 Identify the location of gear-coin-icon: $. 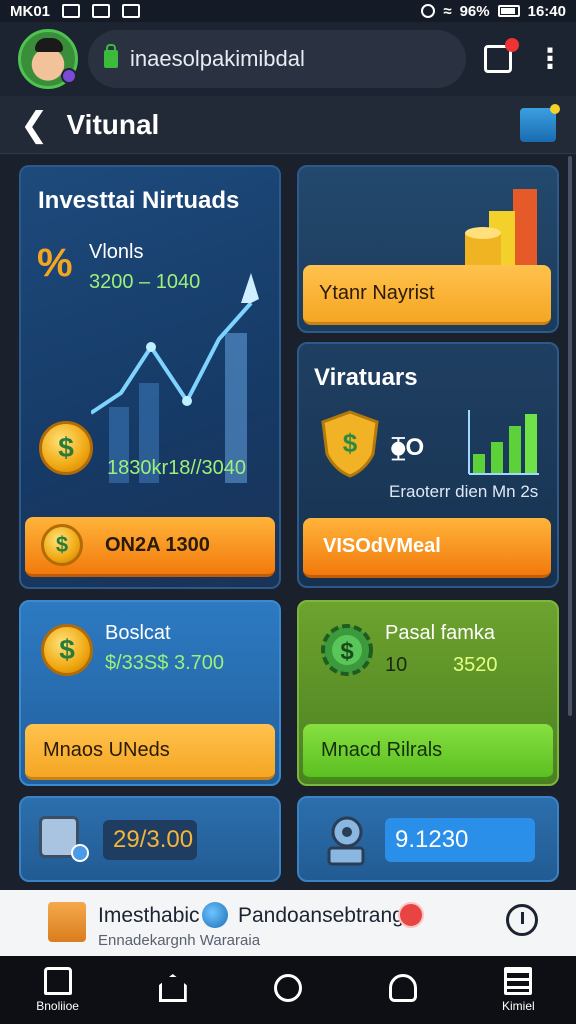
(67, 650).